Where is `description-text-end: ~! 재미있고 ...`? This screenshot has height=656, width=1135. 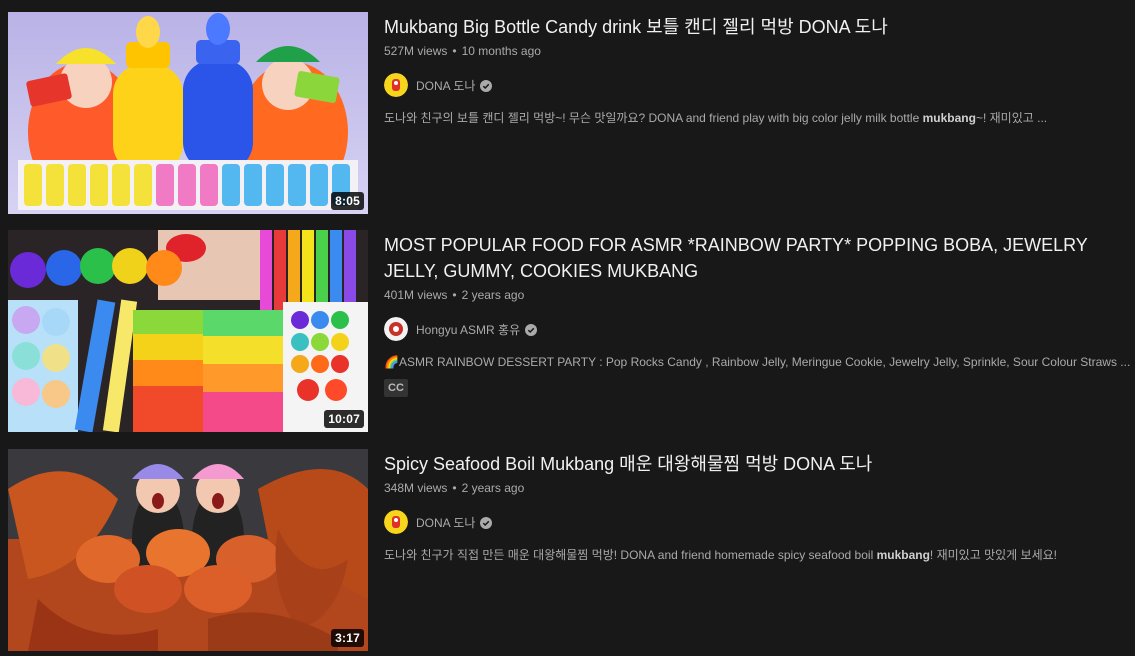
description-text-end: ~! 재미있고 ... is located at coordinates (1011, 118).